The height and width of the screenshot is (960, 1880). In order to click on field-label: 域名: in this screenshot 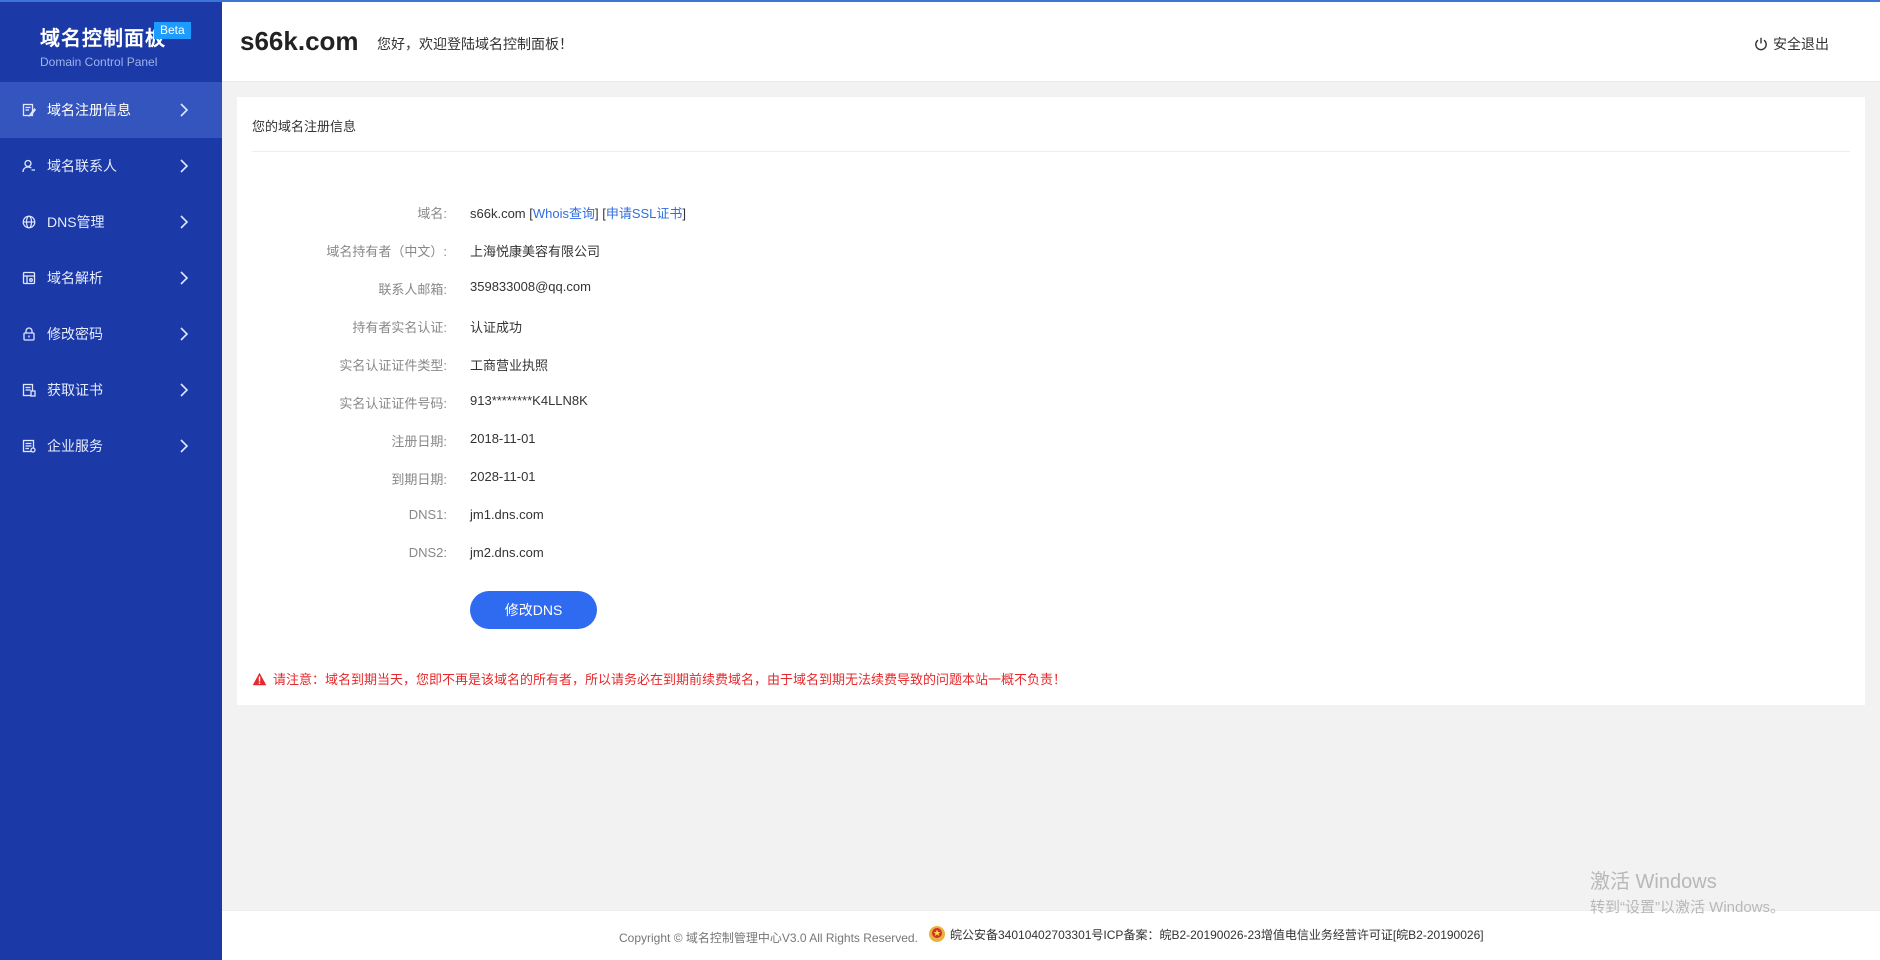, I will do `click(432, 213)`.